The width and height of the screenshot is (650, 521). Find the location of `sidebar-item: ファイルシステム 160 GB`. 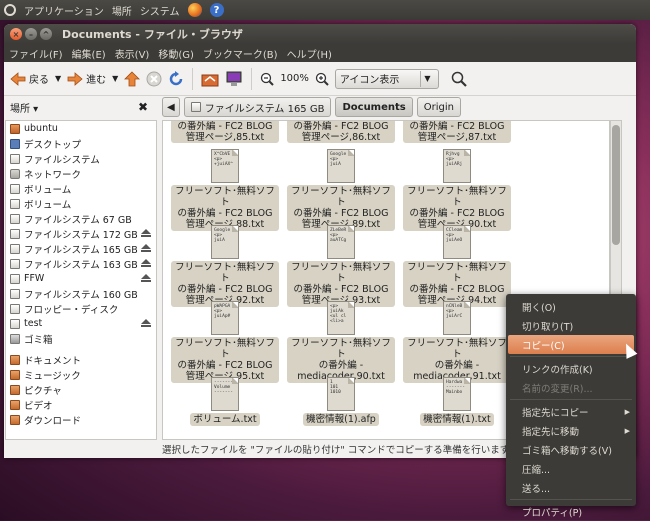

sidebar-item: ファイルシステム 160 GB is located at coordinates (81, 293).